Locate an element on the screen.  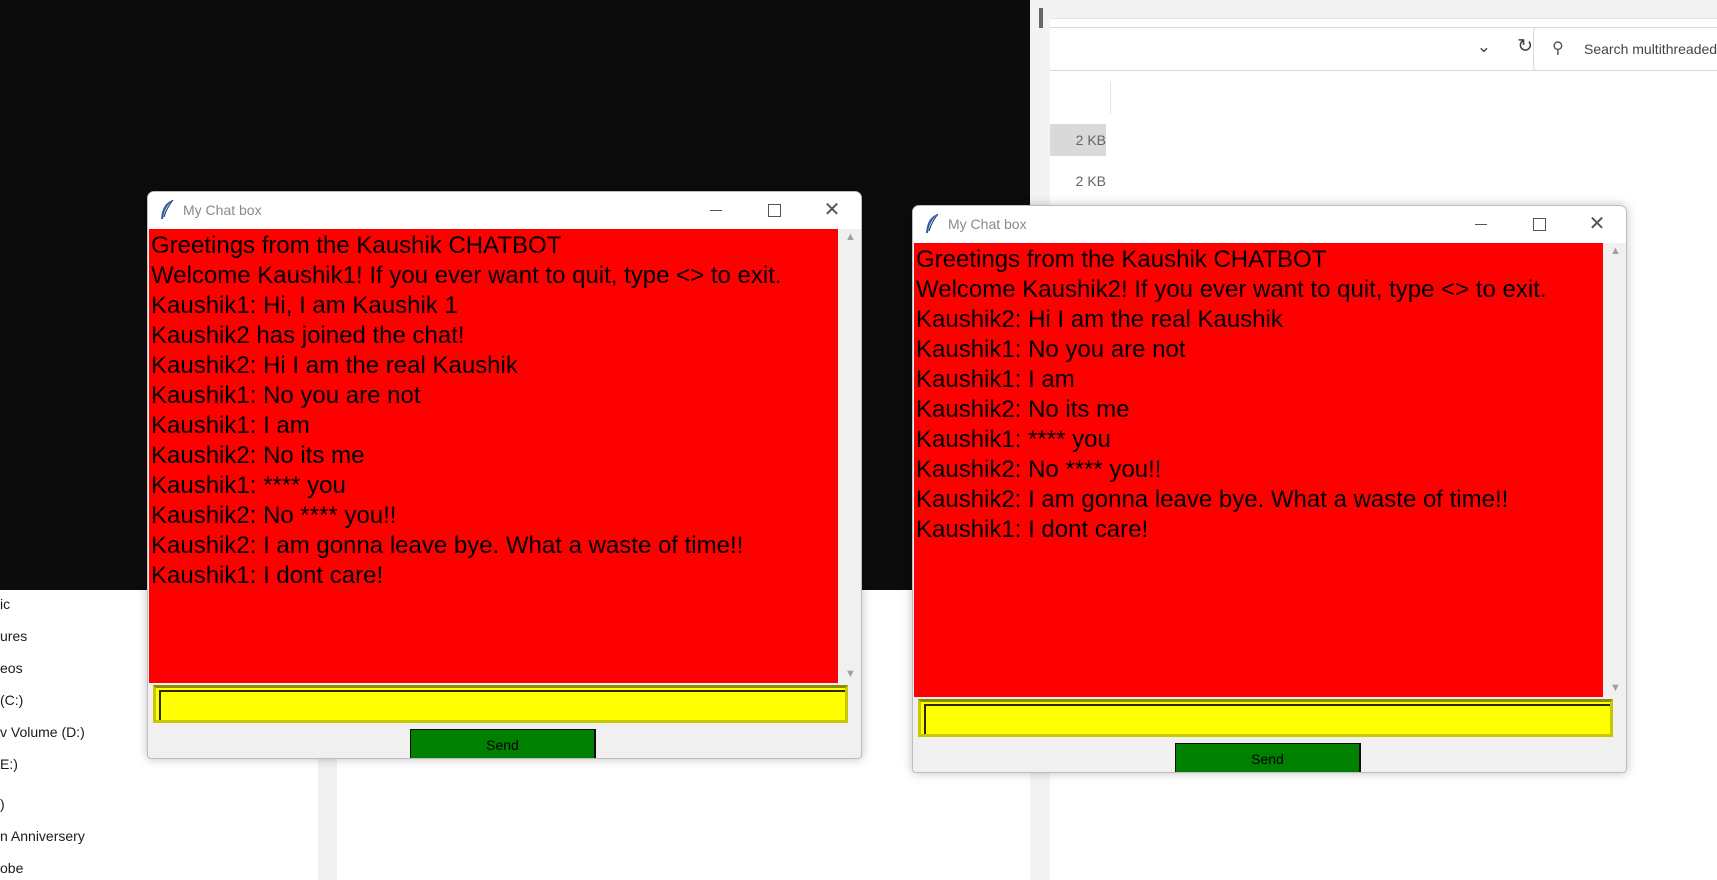
message-line: Kaushik1: Hi, I am Kaushik 1 is located at coordinates (304, 305).